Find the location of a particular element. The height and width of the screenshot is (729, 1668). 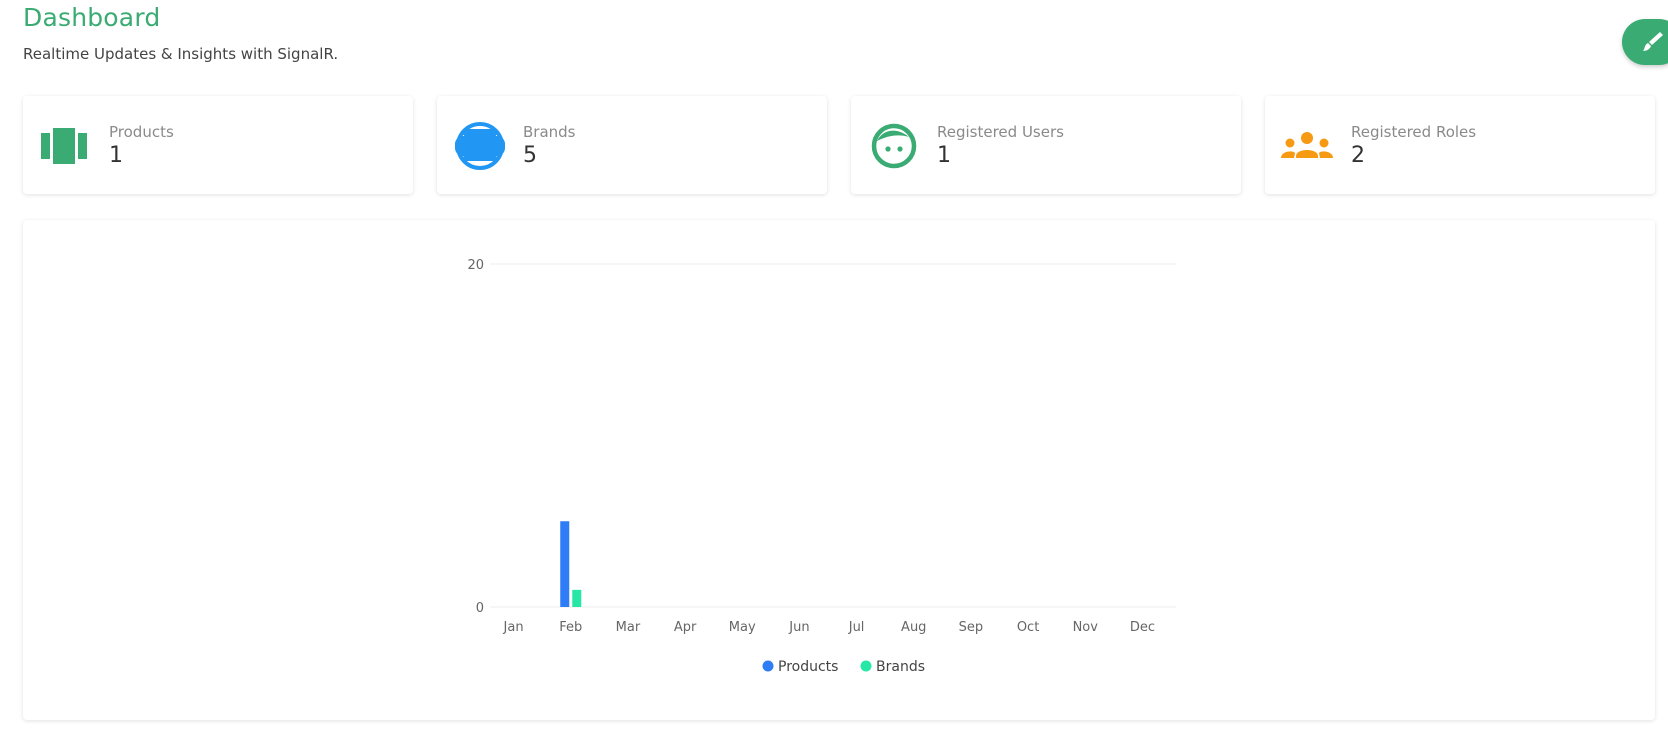

legend-label-products: Products is located at coordinates (808, 667).